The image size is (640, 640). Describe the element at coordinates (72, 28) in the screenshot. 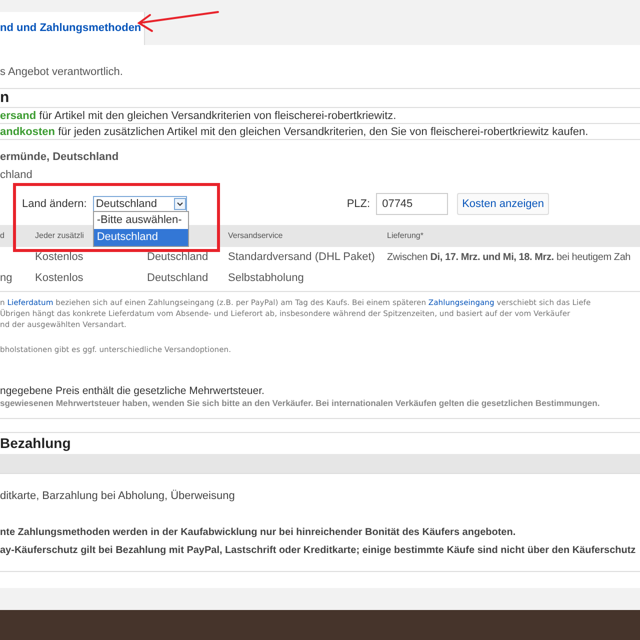

I see `tab: nd und Zahlungsmethoden` at that location.